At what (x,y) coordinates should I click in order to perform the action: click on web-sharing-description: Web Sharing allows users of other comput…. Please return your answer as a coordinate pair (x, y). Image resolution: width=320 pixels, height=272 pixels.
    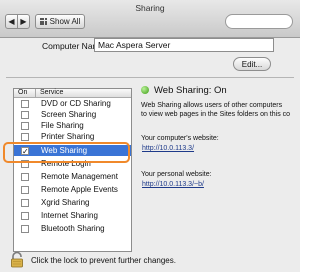
    Looking at the image, I should click on (220, 110).